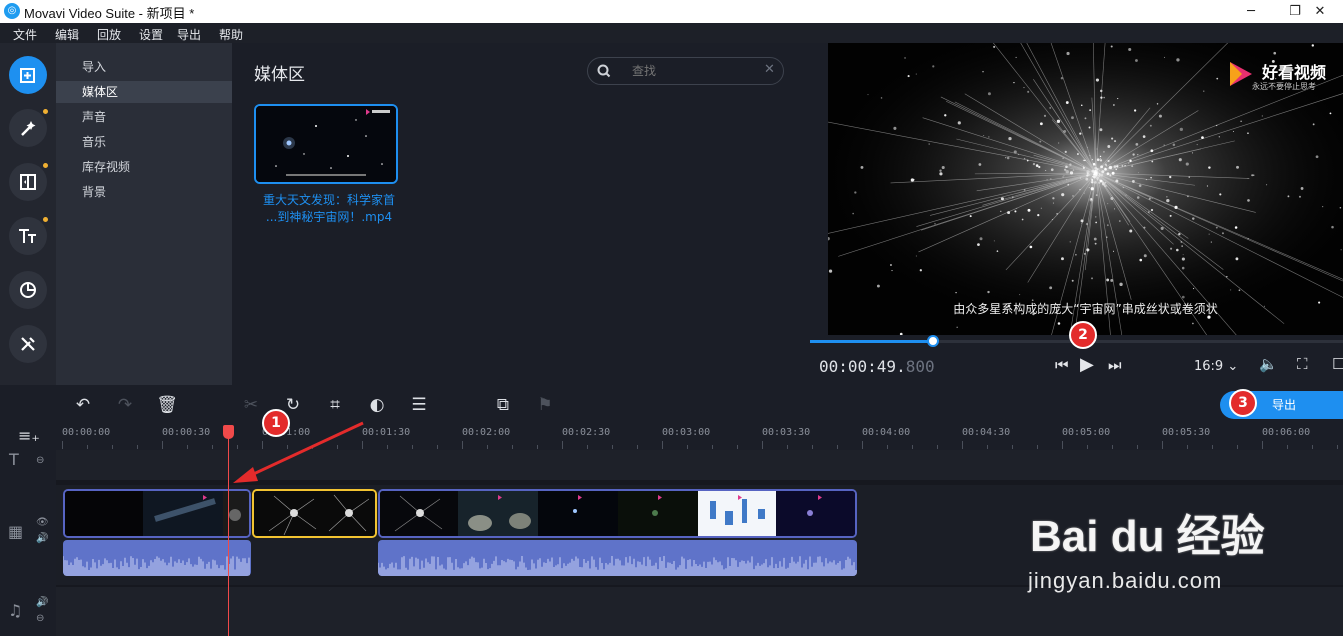 This screenshot has height=636, width=1343. What do you see at coordinates (28, 290) in the screenshot?
I see `stickers-icon` at bounding box center [28, 290].